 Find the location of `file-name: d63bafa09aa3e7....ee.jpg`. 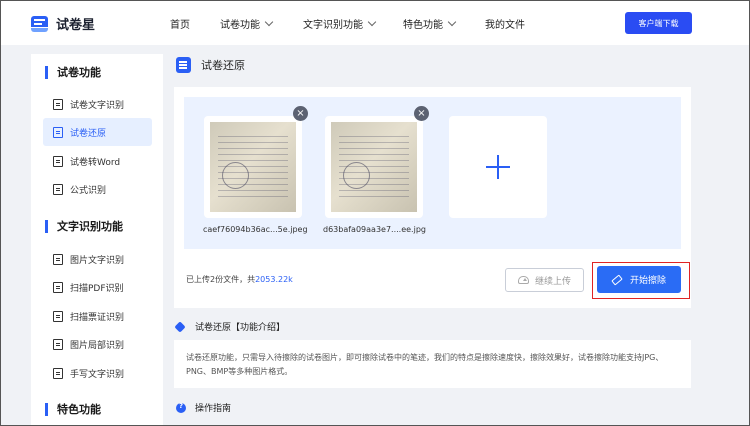

file-name: d63bafa09aa3e7....ee.jpg is located at coordinates (374, 229).